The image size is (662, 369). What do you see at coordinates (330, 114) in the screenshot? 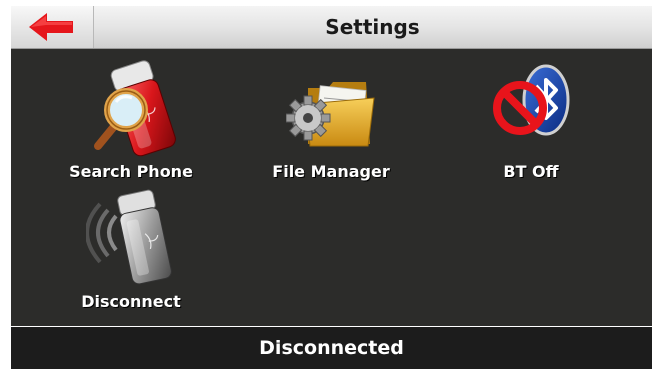
I see `file-manager-icon` at bounding box center [330, 114].